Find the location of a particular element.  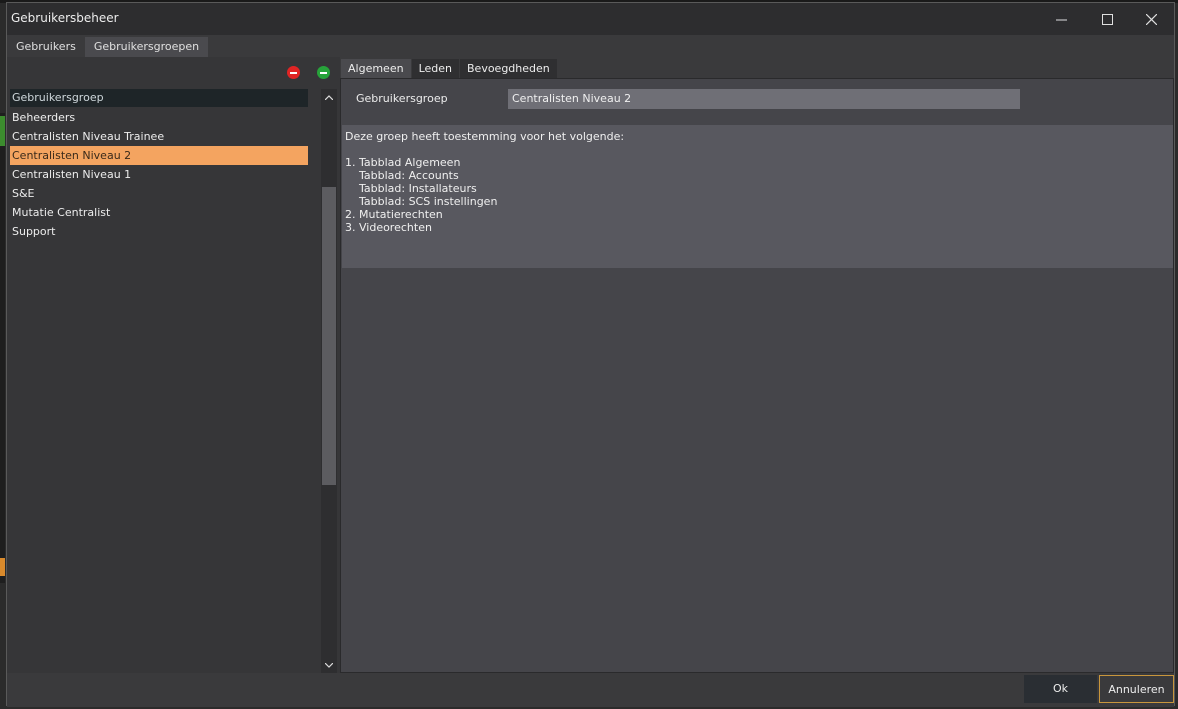

window-title: Gebruikersbeheer is located at coordinates (65, 18).